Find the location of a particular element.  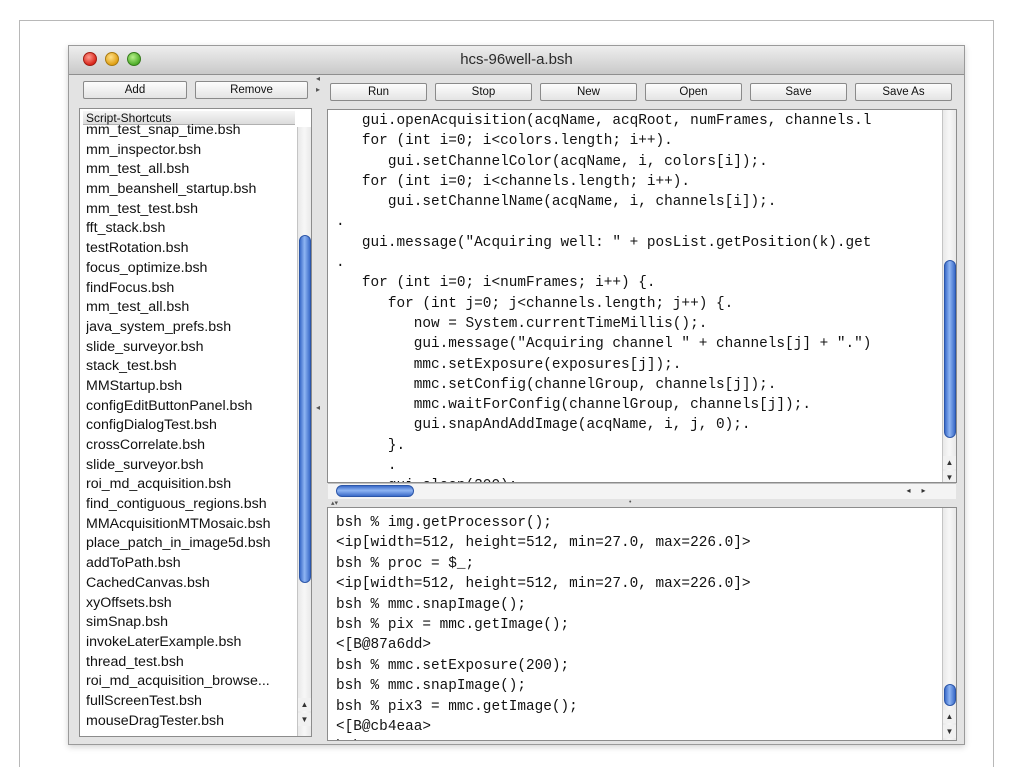

script-shortcut-item: findFocus.bsh is located at coordinates (192, 289).